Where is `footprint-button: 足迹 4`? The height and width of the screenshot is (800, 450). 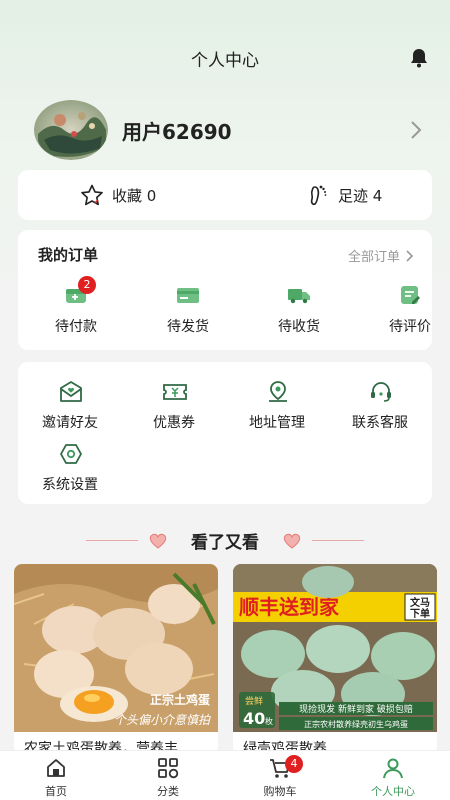
footprint-button: 足迹 4 is located at coordinates (345, 195).